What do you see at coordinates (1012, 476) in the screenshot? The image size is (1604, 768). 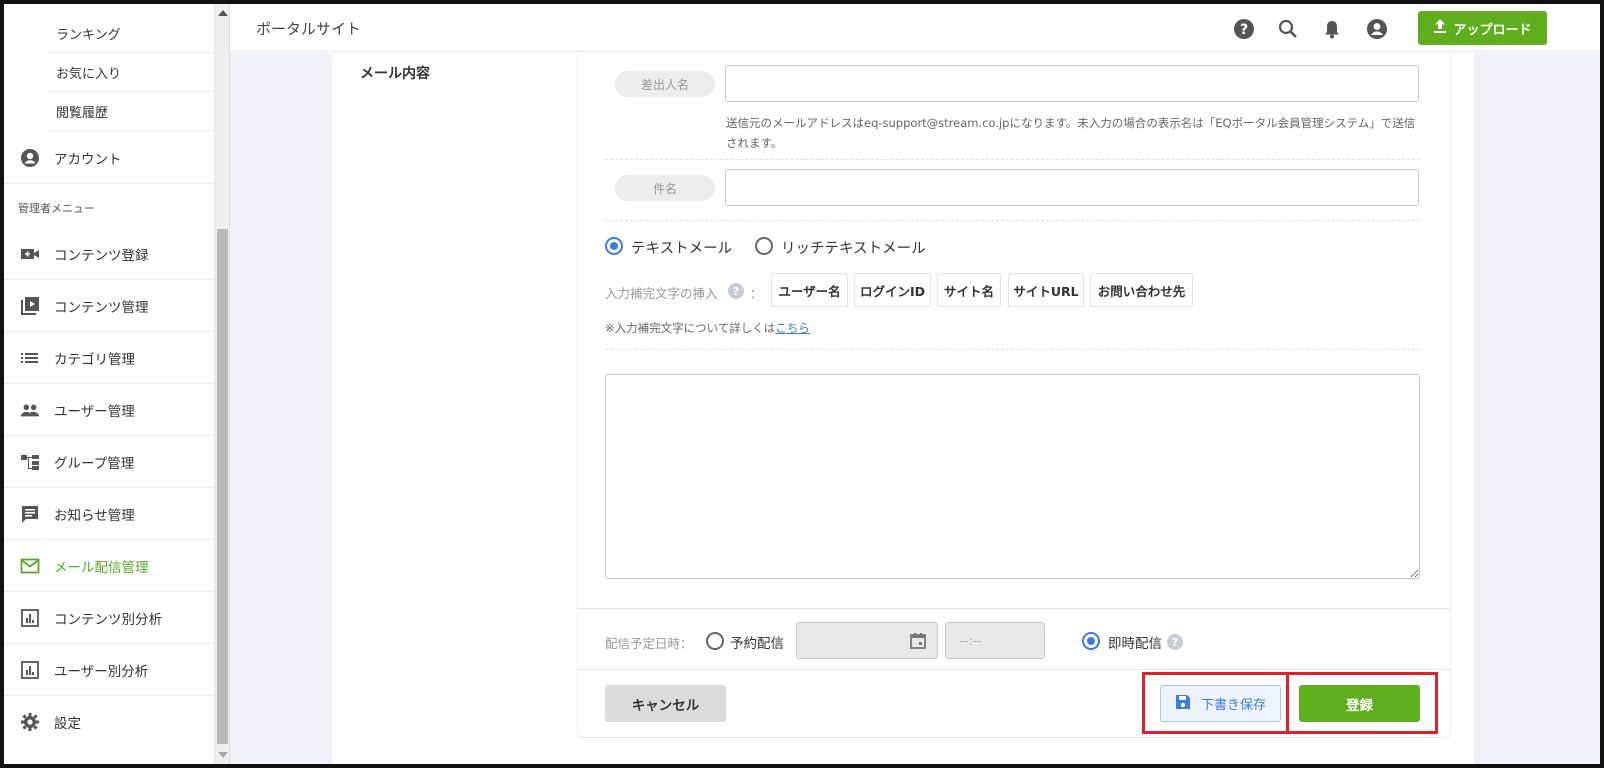 I see `mail-body-textarea` at bounding box center [1012, 476].